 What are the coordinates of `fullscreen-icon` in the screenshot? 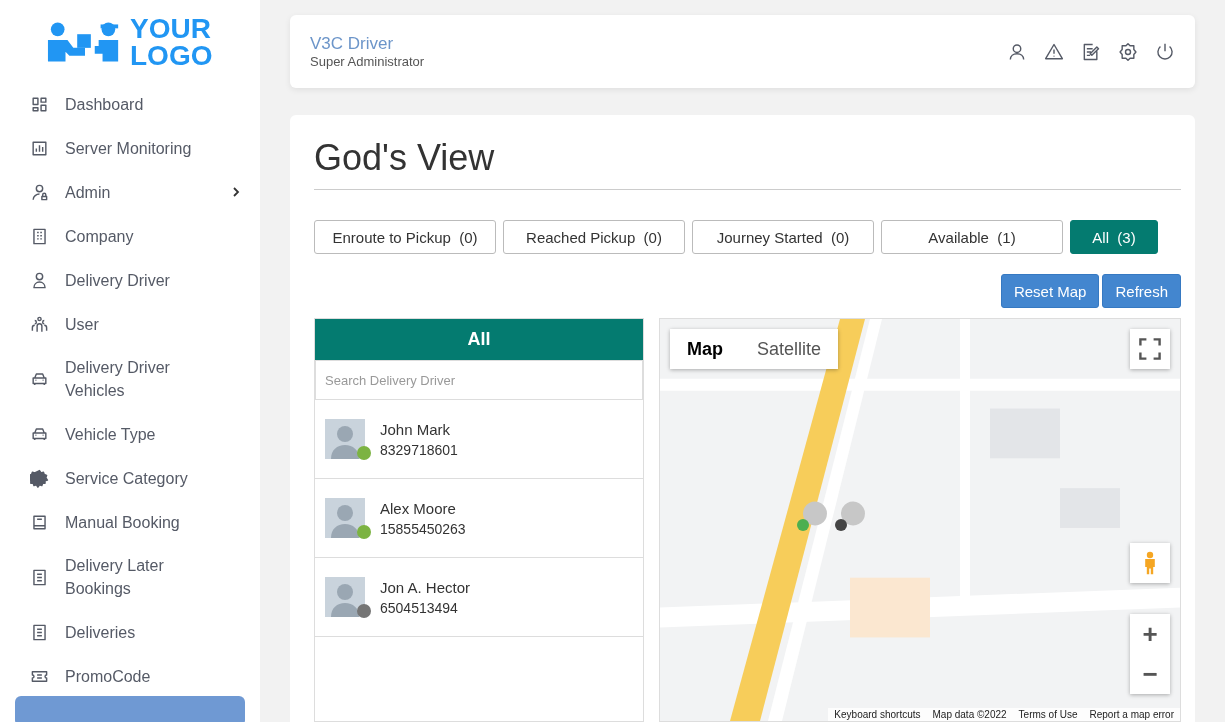 It's located at (1150, 349).